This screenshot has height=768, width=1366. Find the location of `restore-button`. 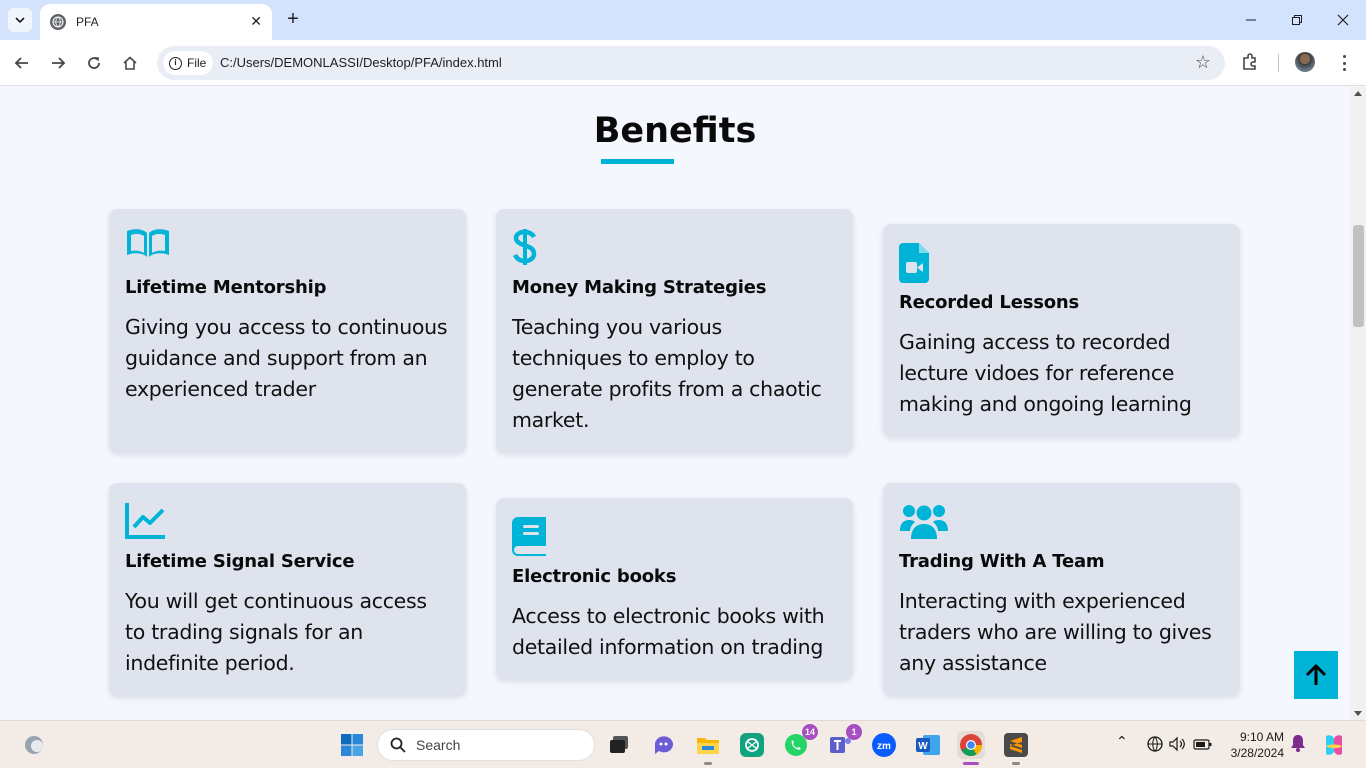

restore-button is located at coordinates (1297, 20).